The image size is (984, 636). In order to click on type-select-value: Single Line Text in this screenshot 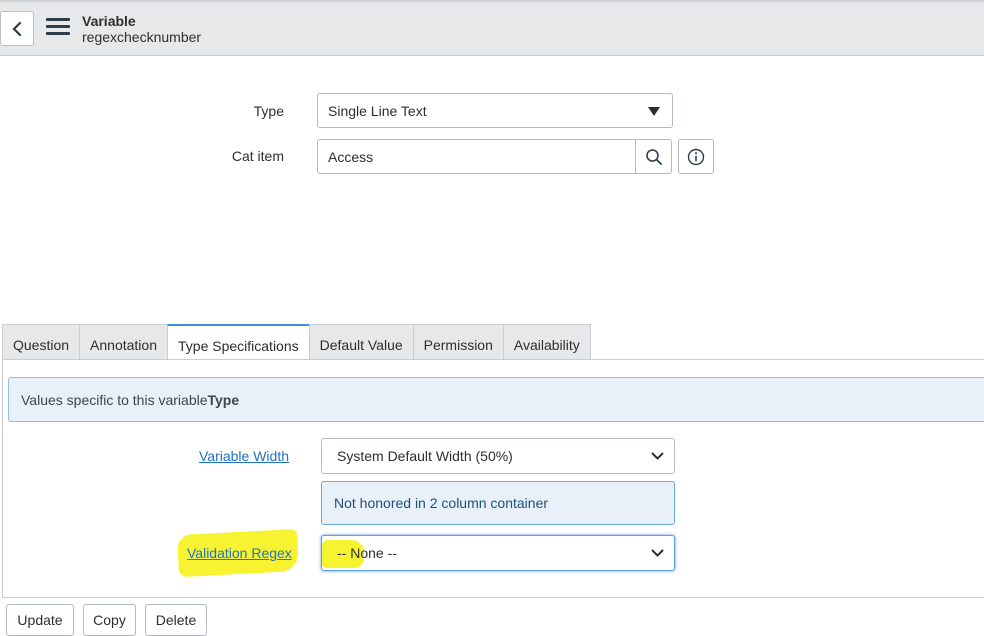, I will do `click(377, 110)`.